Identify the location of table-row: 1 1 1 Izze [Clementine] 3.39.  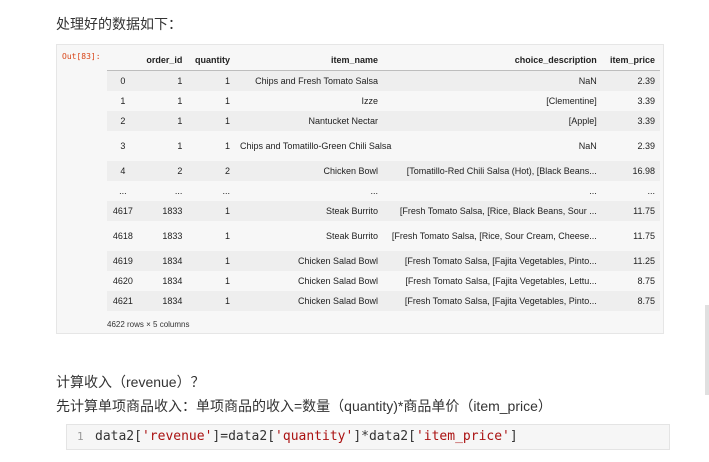
(383, 100).